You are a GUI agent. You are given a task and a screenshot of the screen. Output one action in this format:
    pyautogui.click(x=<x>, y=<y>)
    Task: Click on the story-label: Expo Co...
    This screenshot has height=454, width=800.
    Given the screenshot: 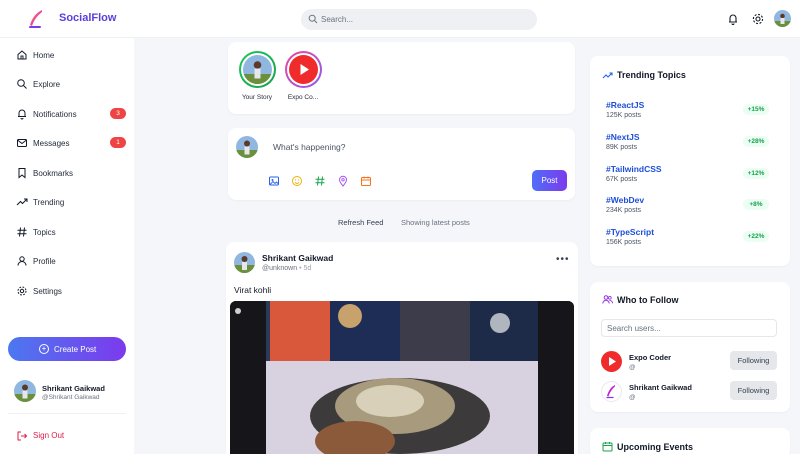 What is the action you would take?
    pyautogui.click(x=303, y=97)
    